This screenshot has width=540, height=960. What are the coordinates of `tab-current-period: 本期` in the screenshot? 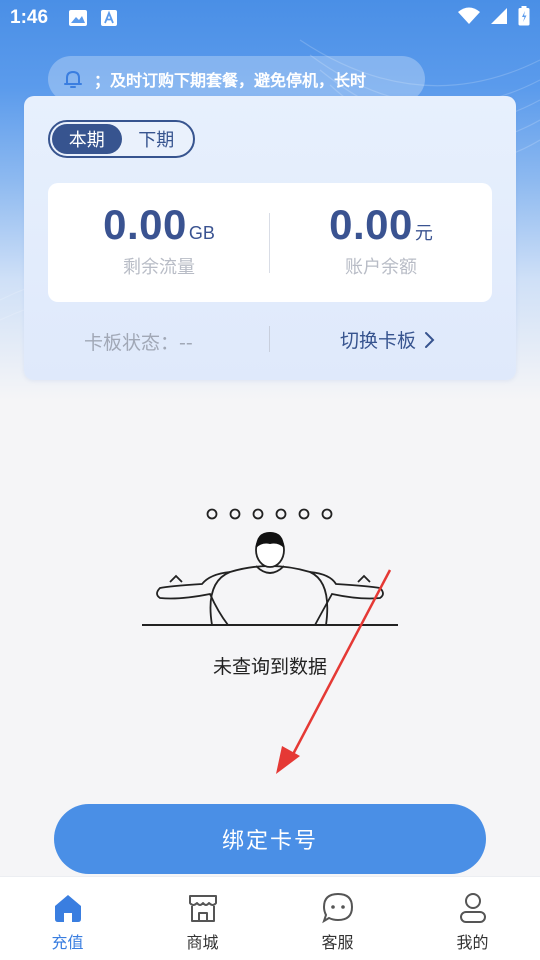 It's located at (87, 139).